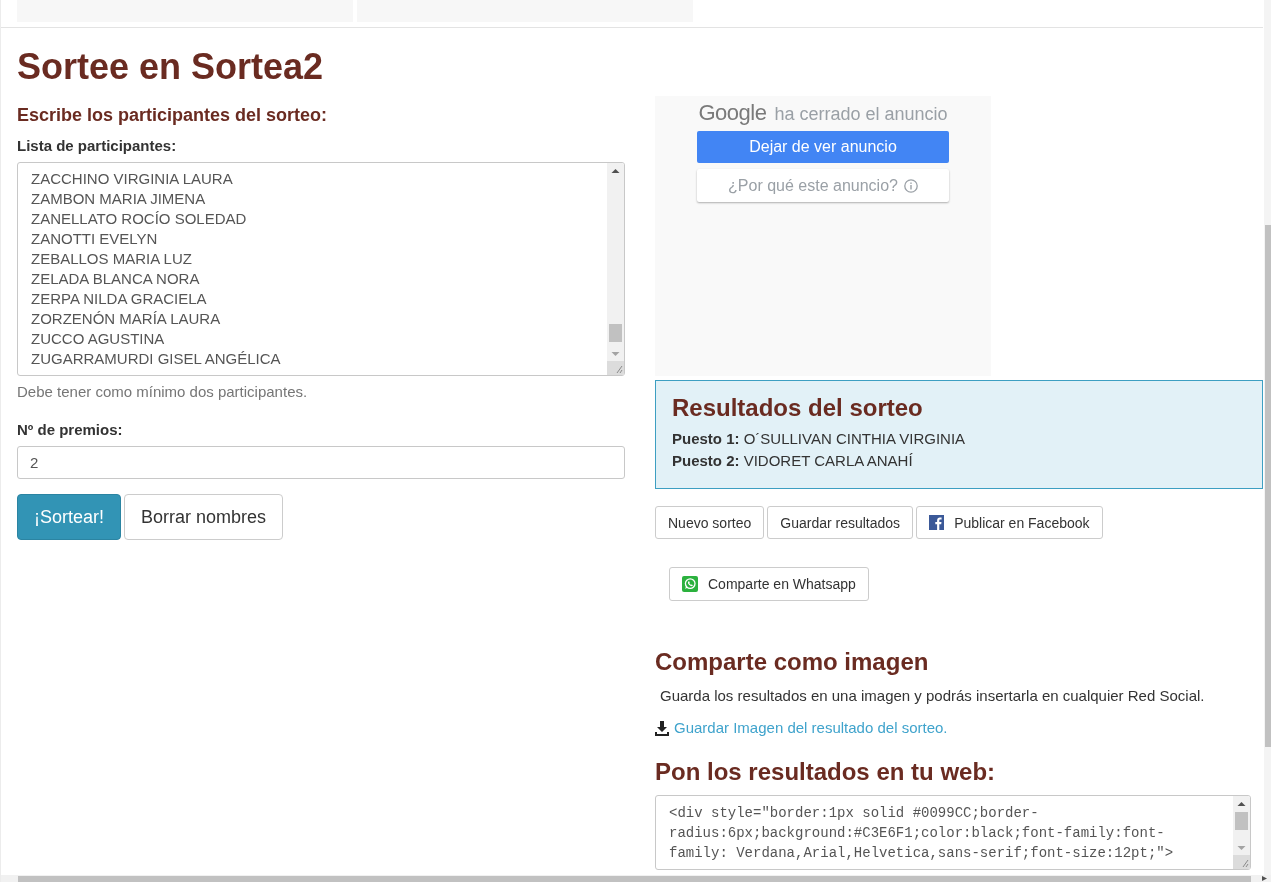 This screenshot has height=882, width=1271. I want to click on section-heading: Pon los resultados en tu web:, so click(826, 772).